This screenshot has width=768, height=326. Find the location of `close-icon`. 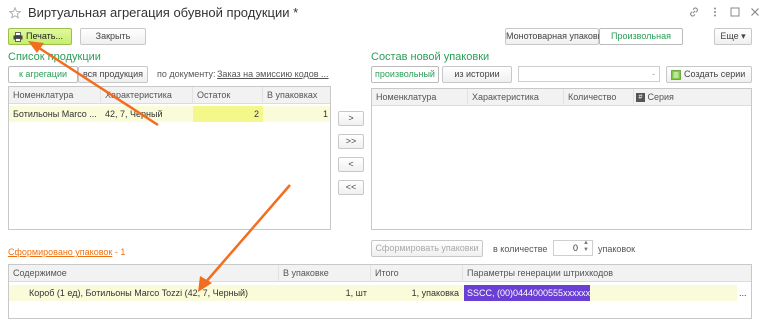

close-icon is located at coordinates (755, 12).